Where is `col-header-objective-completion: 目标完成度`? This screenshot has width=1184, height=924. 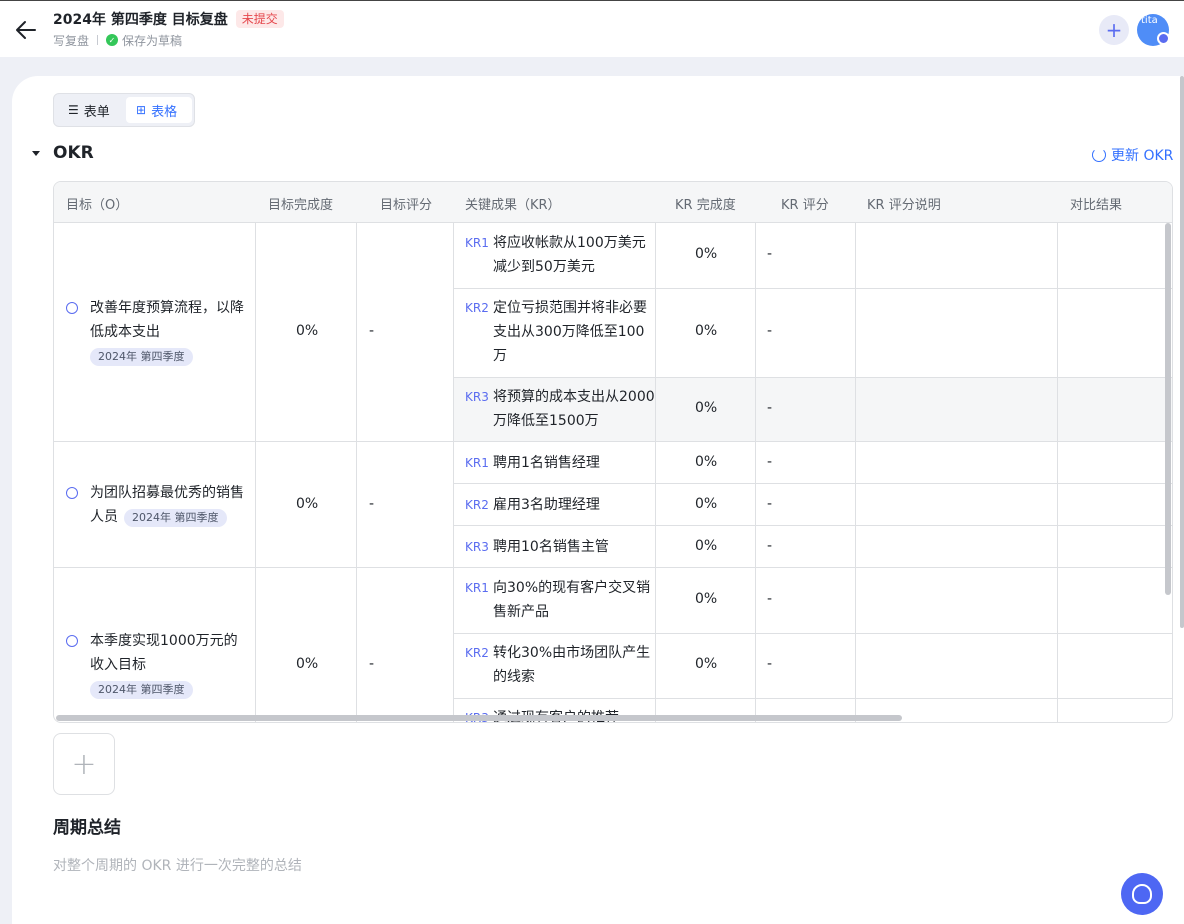 col-header-objective-completion: 目标完成度 is located at coordinates (301, 205).